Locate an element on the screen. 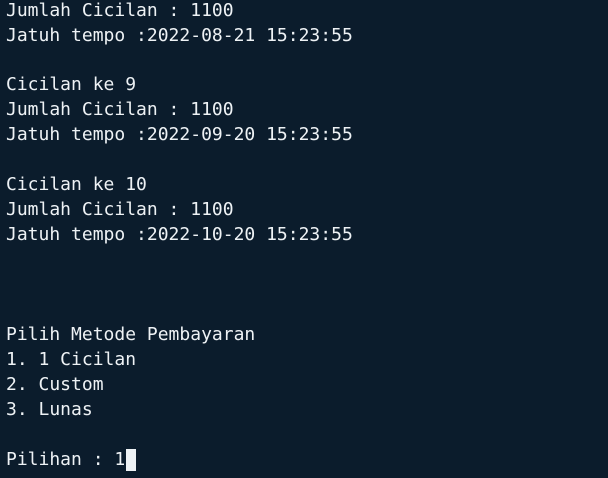  terminal-line: Jatuh tempo :2022-10-20 15:23:55 is located at coordinates (179, 234).